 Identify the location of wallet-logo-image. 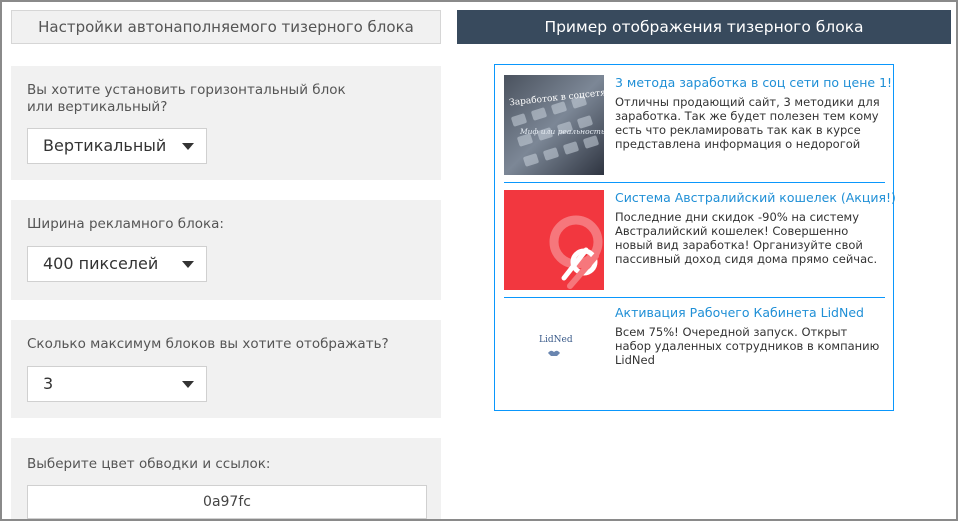
(554, 240).